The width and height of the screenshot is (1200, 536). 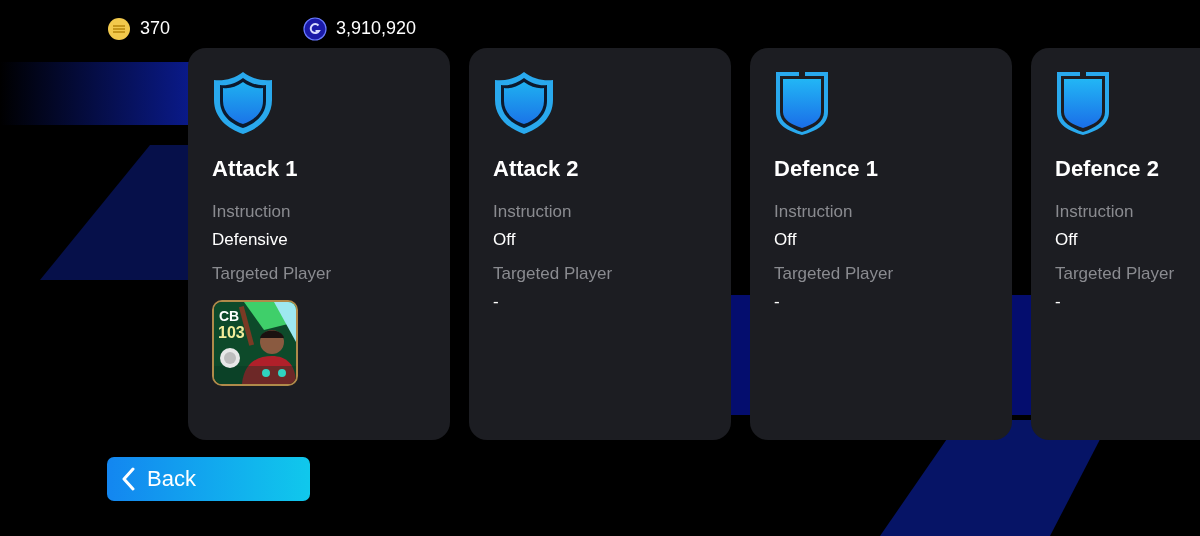 What do you see at coordinates (1107, 169) in the screenshot?
I see `card-title: Defence 2` at bounding box center [1107, 169].